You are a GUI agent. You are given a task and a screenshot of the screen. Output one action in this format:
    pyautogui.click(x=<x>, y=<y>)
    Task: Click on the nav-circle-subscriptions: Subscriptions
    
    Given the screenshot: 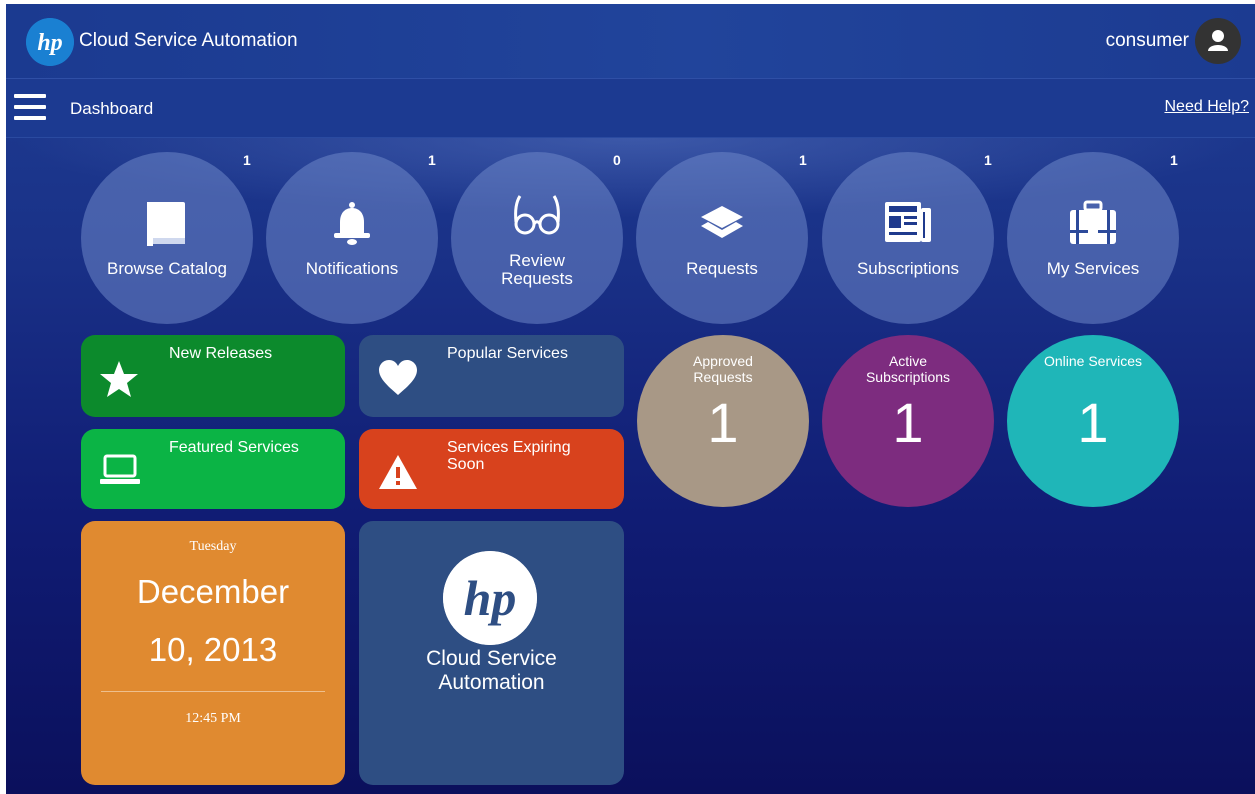 What is the action you would take?
    pyautogui.click(x=908, y=238)
    